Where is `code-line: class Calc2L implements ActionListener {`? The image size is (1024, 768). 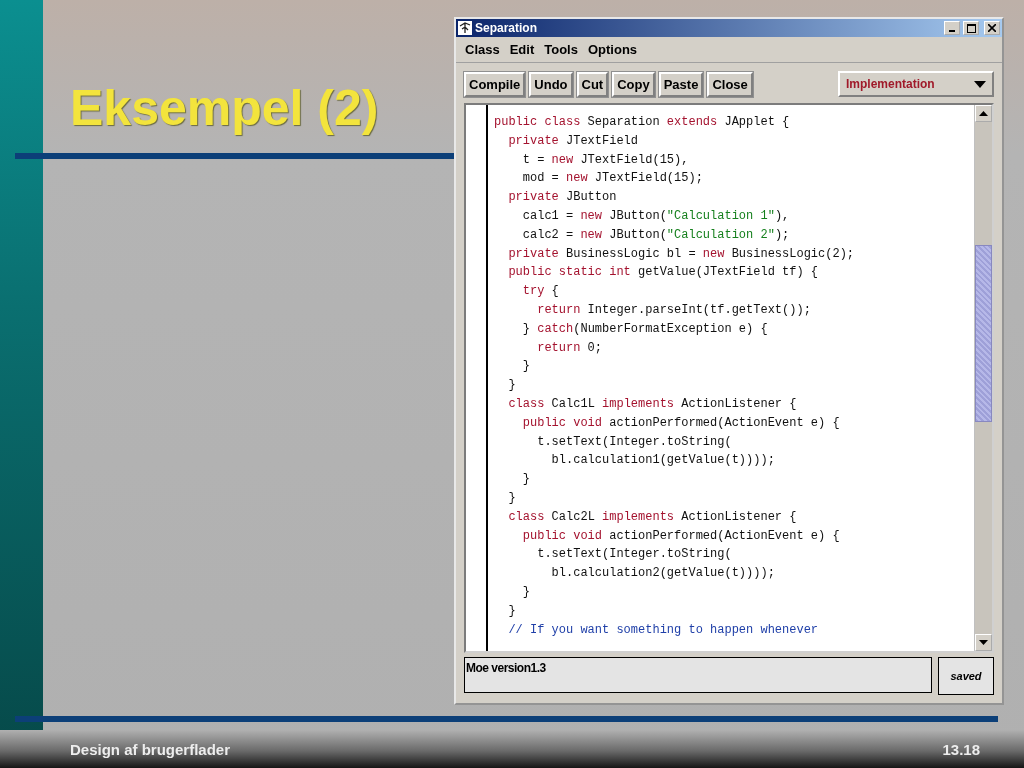 code-line: class Calc2L implements ActionListener { is located at coordinates (652, 517).